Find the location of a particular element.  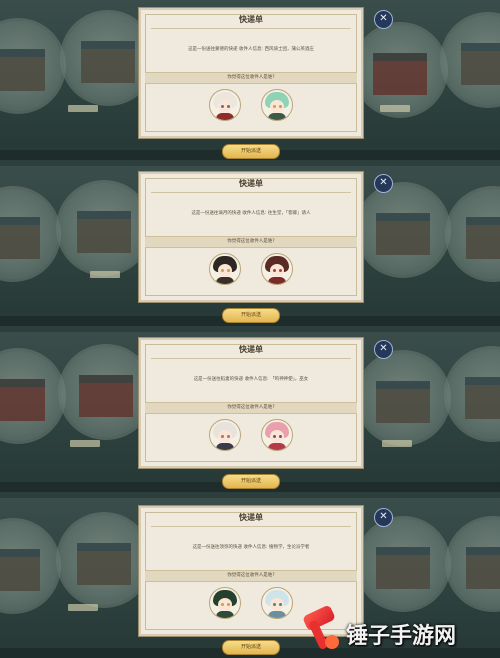

delivery-info: 这是一份送往须弥的快递 收件人信息: 植物学，生论派学者 is located at coordinates (251, 547).